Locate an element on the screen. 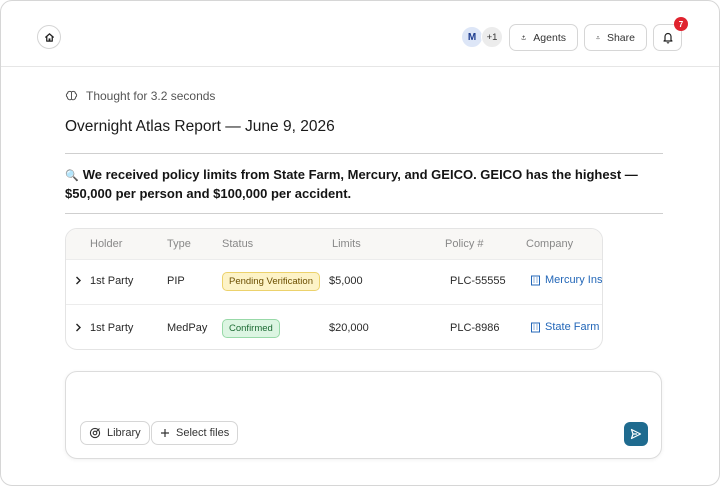  library-button: Library is located at coordinates (115, 433).